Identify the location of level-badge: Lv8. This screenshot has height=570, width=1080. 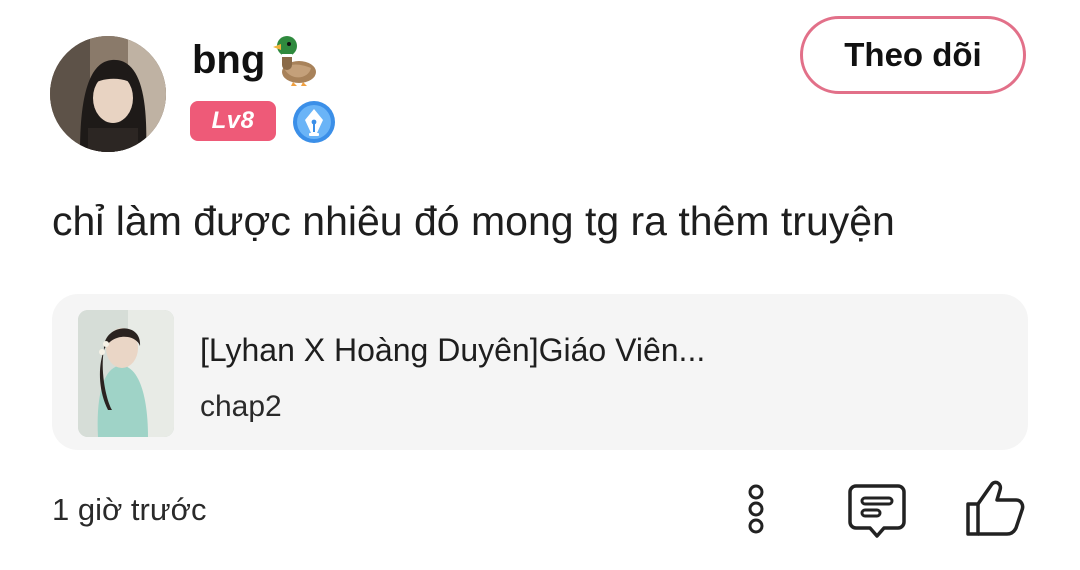
(233, 121).